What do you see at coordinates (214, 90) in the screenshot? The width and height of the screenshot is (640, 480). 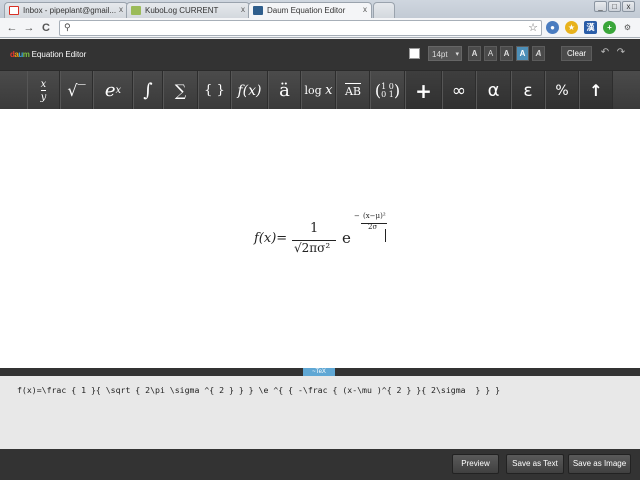 I see `braces-button: { }` at bounding box center [214, 90].